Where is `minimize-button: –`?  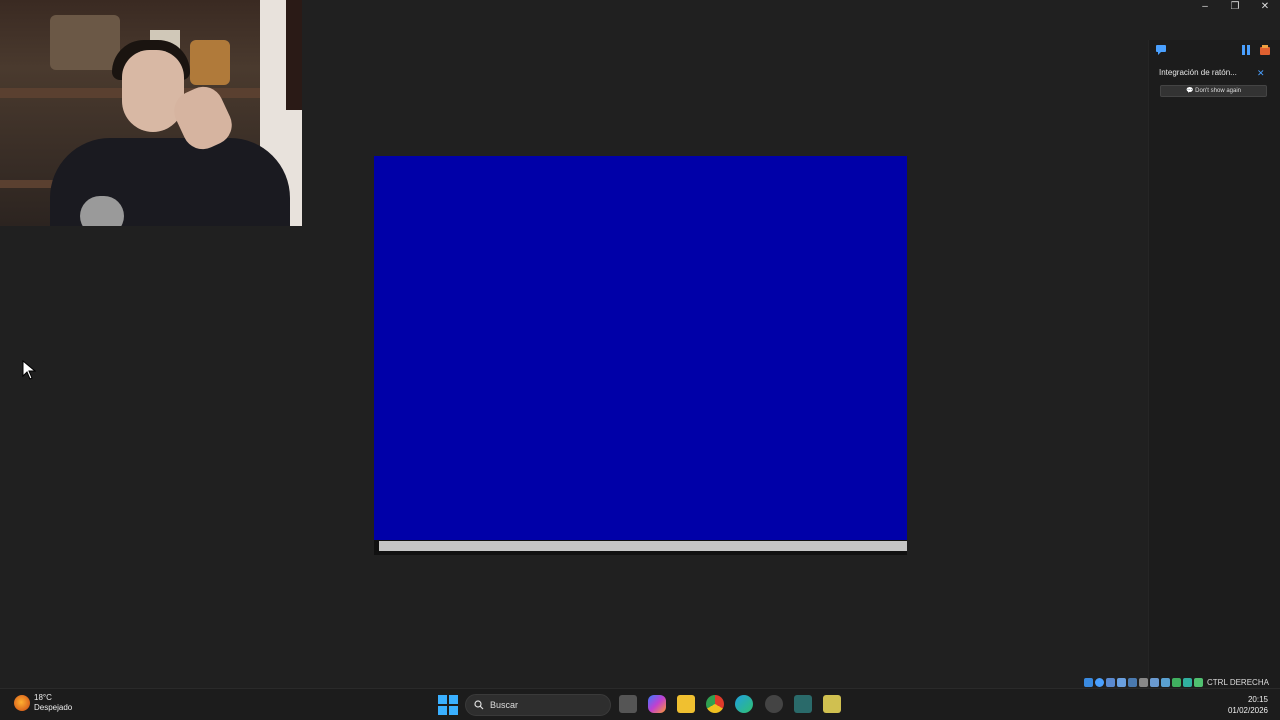
minimize-button: – is located at coordinates (1205, 7).